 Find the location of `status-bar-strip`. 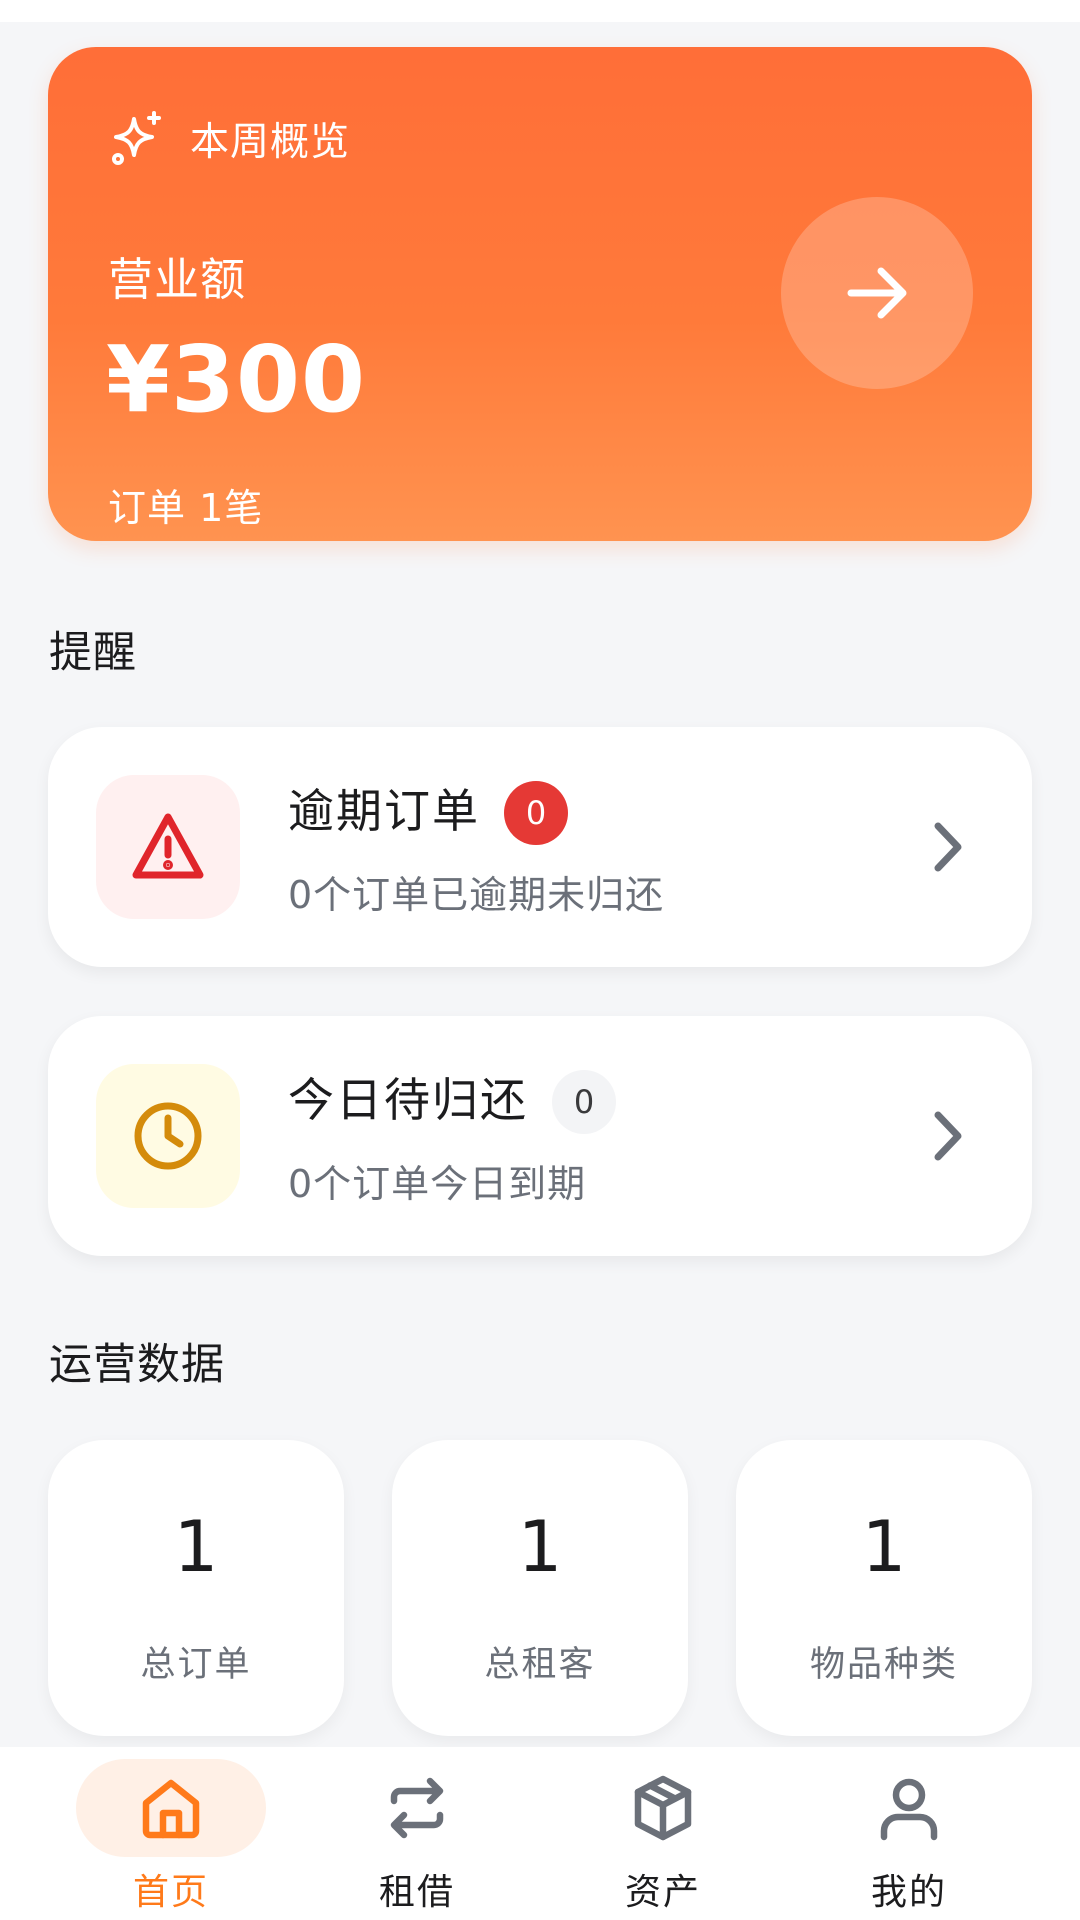

status-bar-strip is located at coordinates (540, 11).